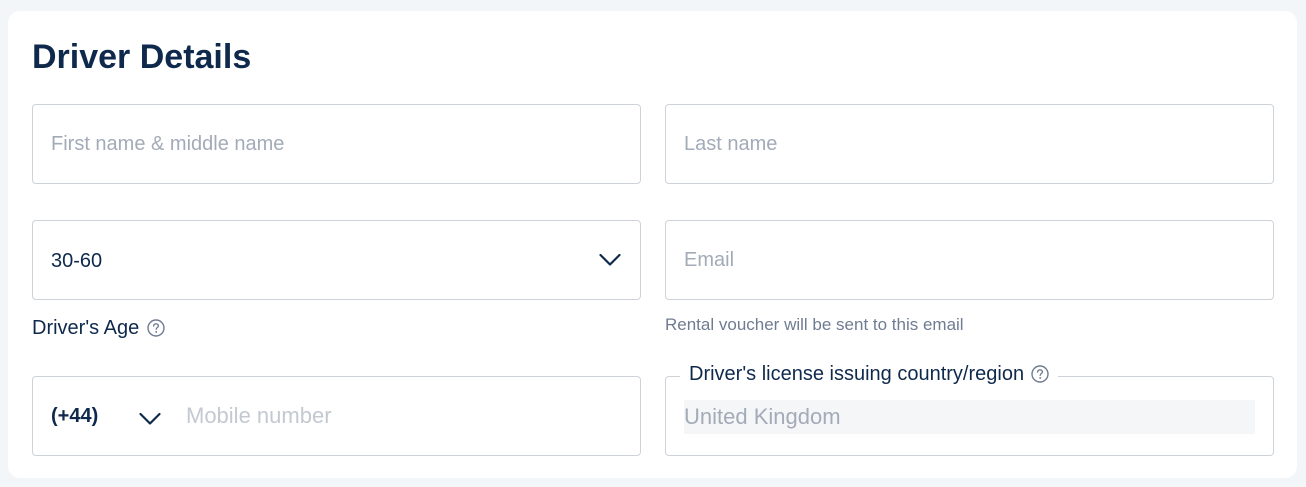 The height and width of the screenshot is (487, 1306). I want to click on mobile-number-input-wrapper, so click(404, 416).